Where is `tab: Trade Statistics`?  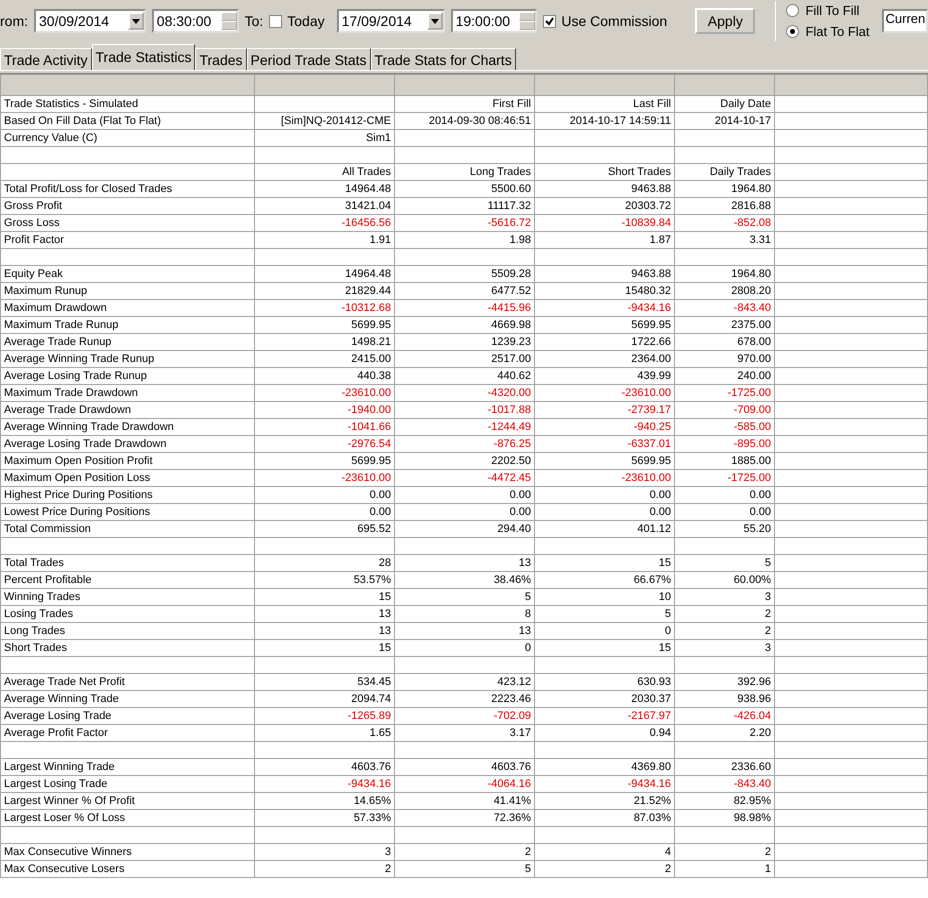
tab: Trade Statistics is located at coordinates (144, 57).